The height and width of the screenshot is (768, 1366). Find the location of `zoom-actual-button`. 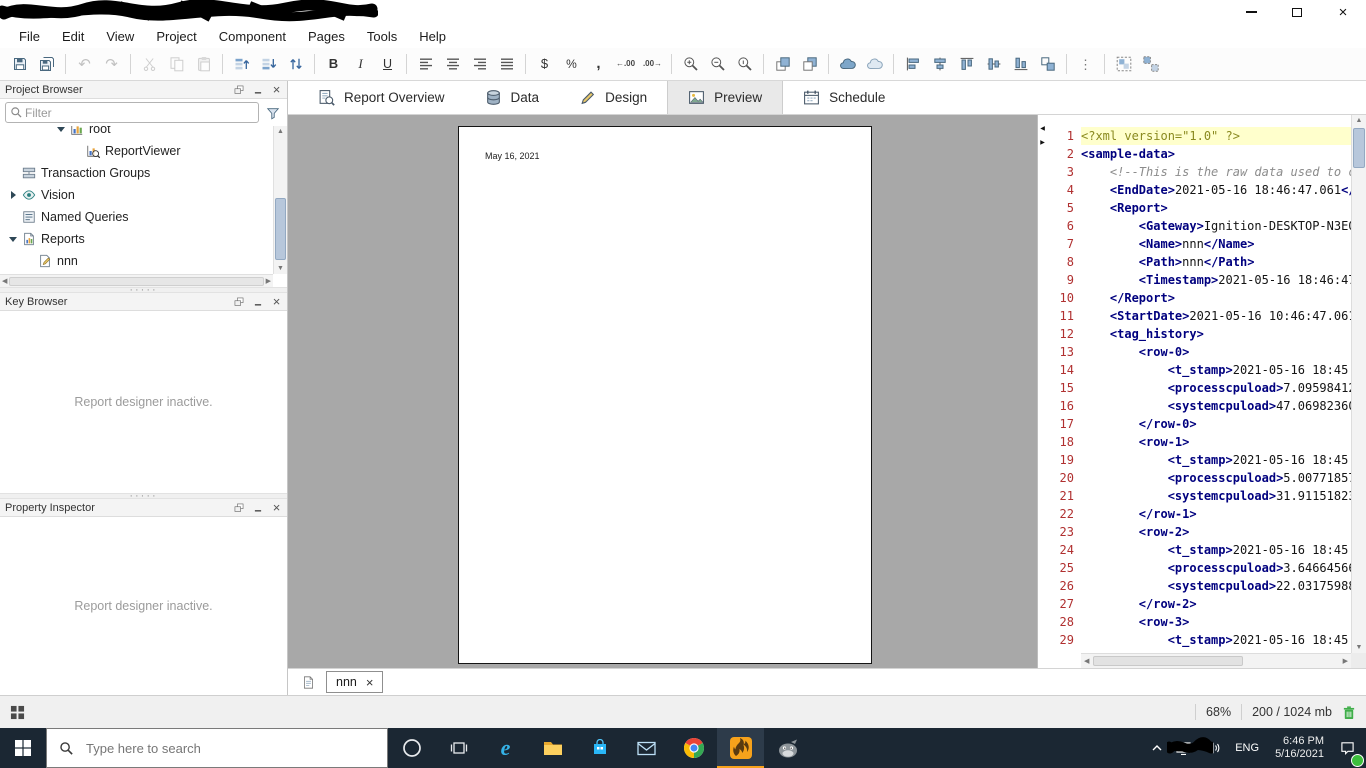

zoom-actual-button is located at coordinates (744, 64).